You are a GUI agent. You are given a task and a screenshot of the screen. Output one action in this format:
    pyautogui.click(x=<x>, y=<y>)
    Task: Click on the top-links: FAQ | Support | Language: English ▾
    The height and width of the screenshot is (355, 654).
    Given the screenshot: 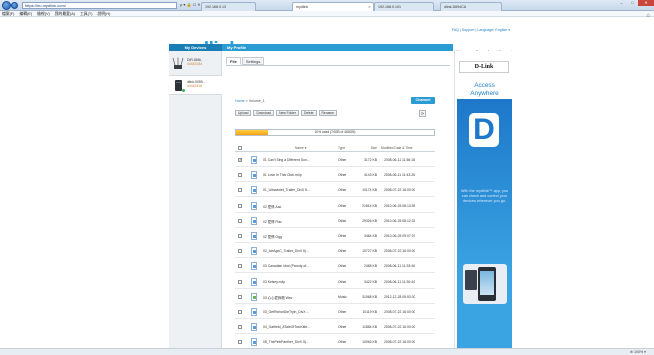 What is the action you would take?
    pyautogui.click(x=454, y=30)
    